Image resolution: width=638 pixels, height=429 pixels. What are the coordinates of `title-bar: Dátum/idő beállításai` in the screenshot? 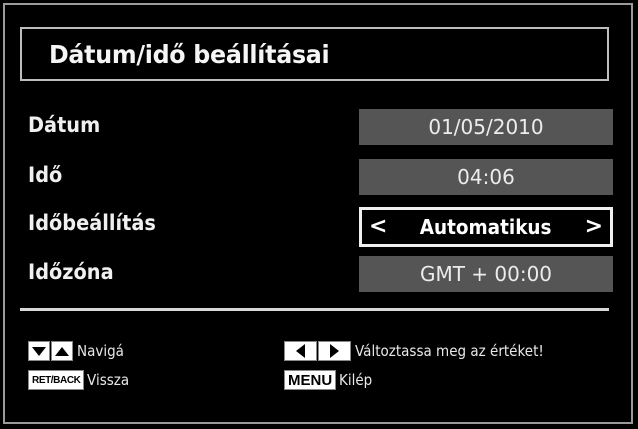 It's located at (314, 54).